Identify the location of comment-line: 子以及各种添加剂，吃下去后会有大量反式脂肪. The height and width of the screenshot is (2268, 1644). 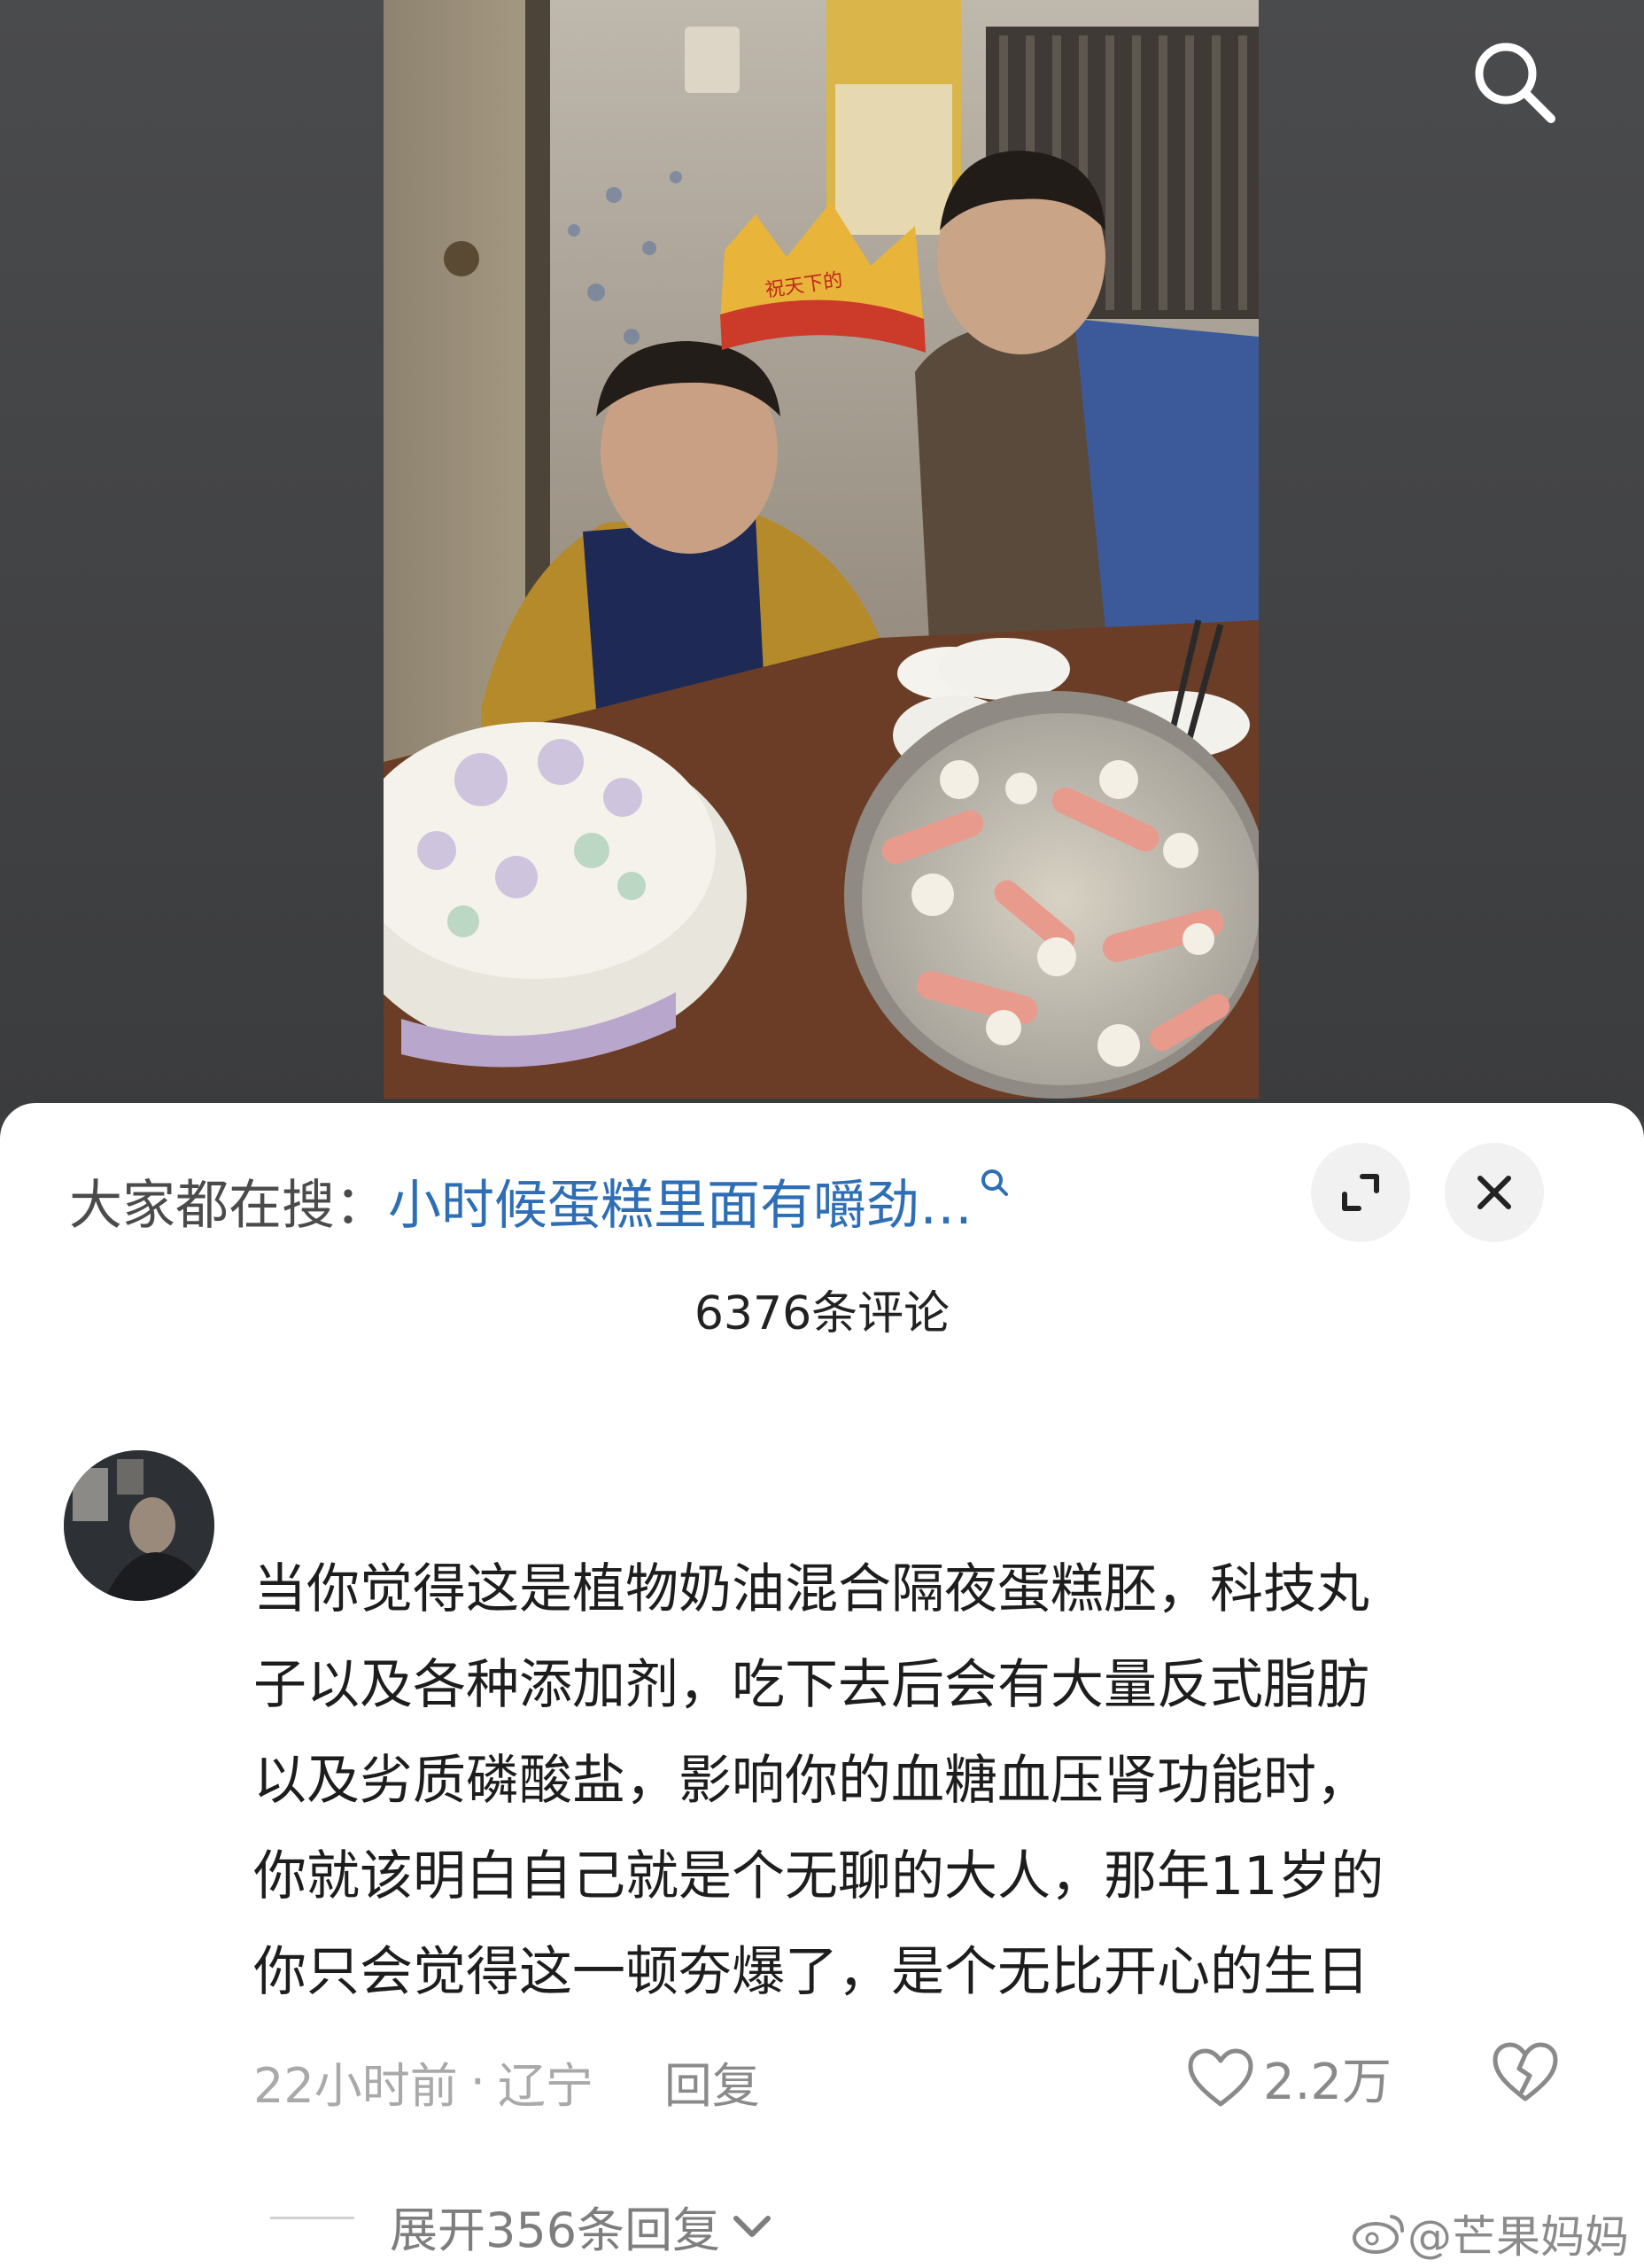
(811, 1685).